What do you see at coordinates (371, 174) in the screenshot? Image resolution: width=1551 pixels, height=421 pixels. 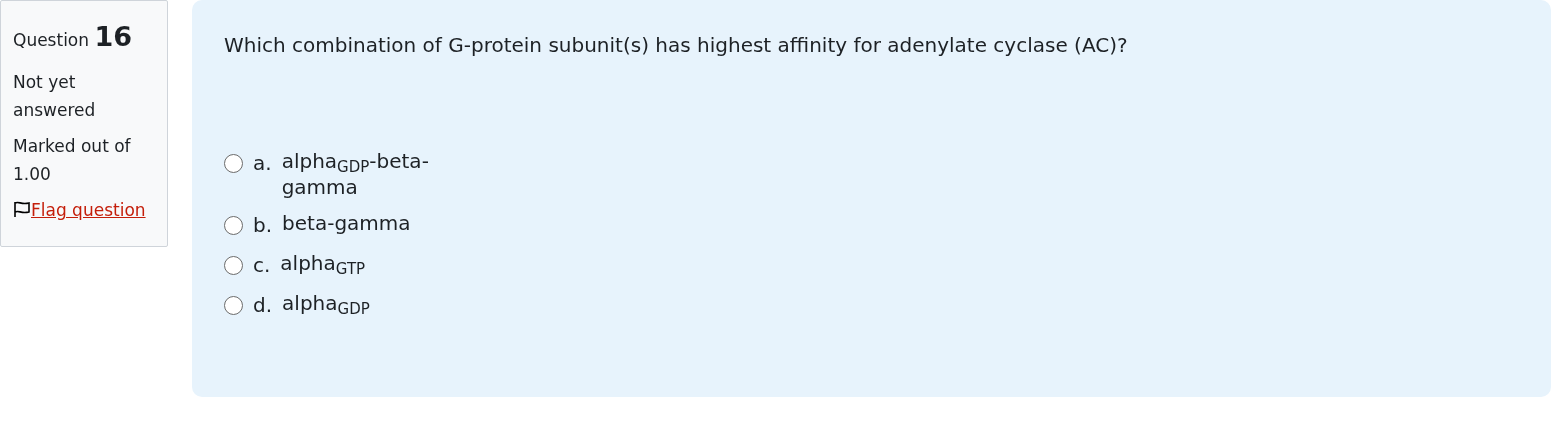 I see `option-text: alpha$_{GDP}$-beta-gamma` at bounding box center [371, 174].